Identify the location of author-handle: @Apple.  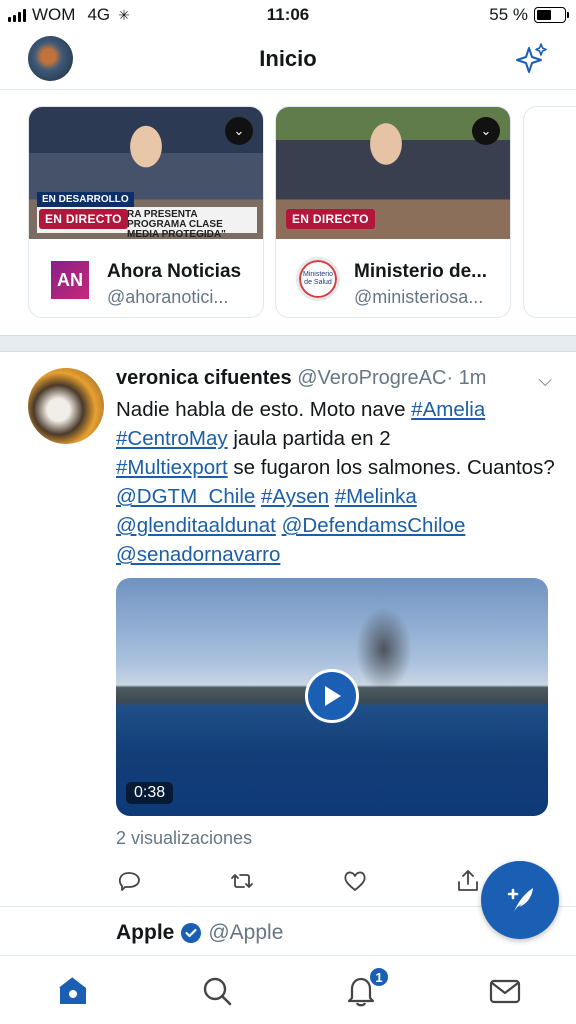
(245, 933).